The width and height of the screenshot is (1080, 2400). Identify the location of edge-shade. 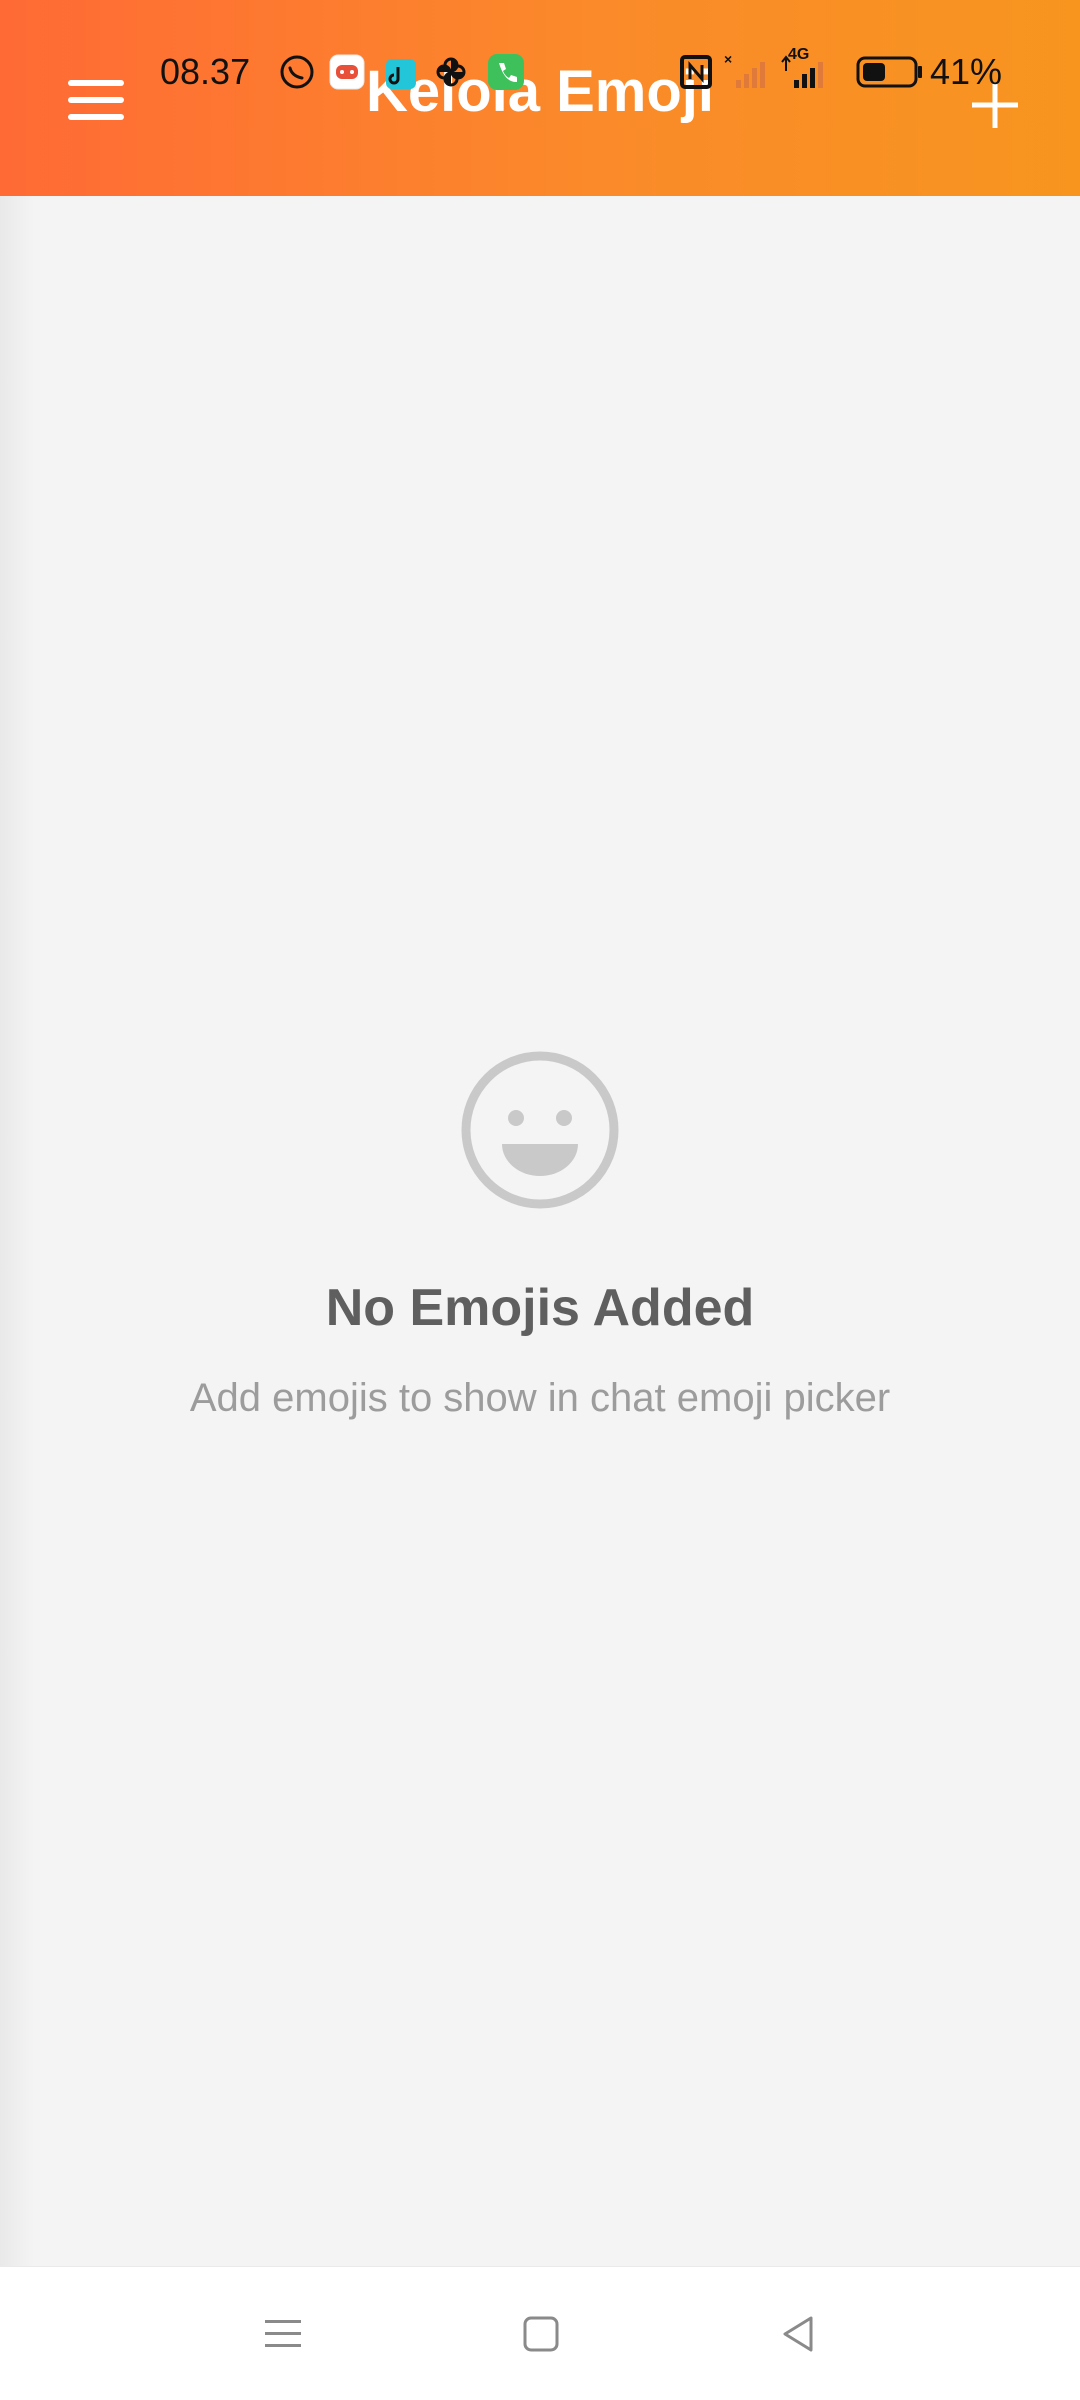
(17, 1231).